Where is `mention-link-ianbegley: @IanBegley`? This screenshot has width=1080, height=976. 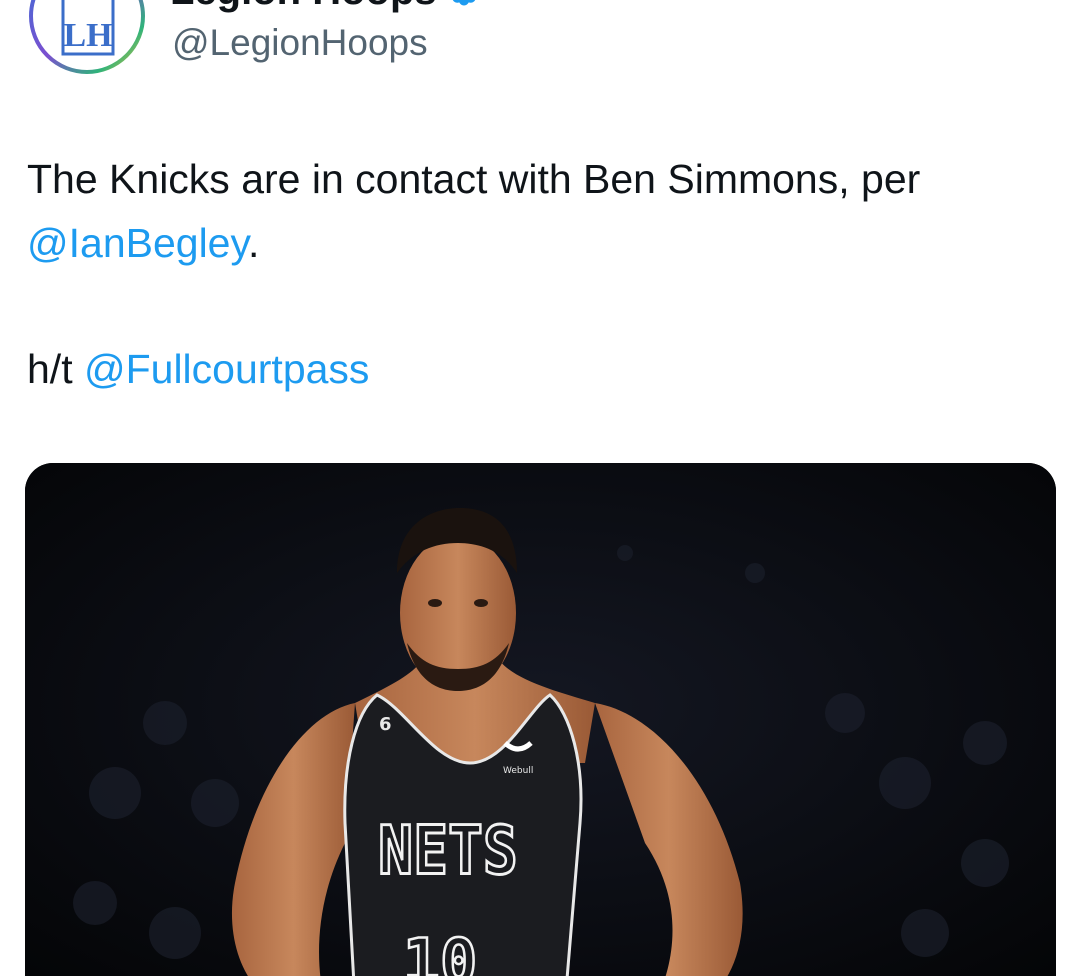 mention-link-ianbegley: @IanBegley is located at coordinates (137, 243).